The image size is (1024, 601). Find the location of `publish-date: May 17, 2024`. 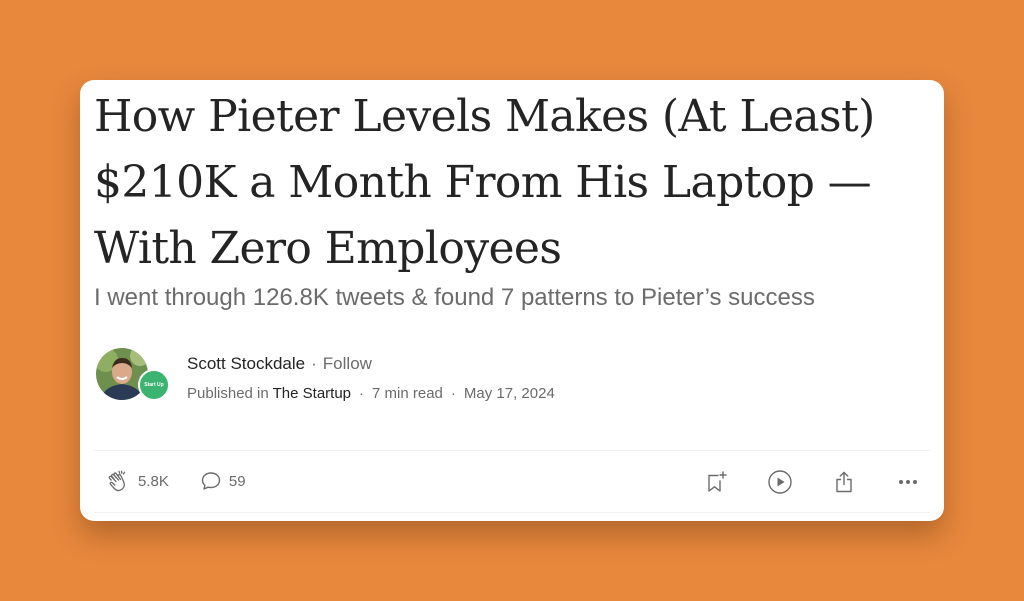

publish-date: May 17, 2024 is located at coordinates (509, 393).